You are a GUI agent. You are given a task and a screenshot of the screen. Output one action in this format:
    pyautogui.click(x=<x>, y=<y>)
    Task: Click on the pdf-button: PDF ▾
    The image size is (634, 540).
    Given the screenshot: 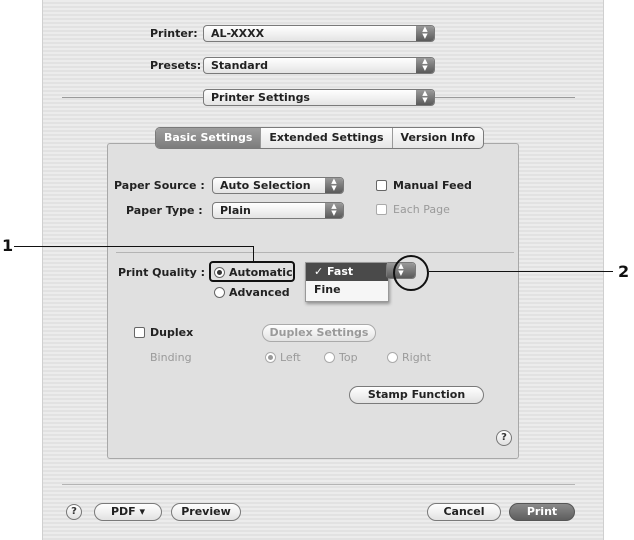 What is the action you would take?
    pyautogui.click(x=128, y=512)
    